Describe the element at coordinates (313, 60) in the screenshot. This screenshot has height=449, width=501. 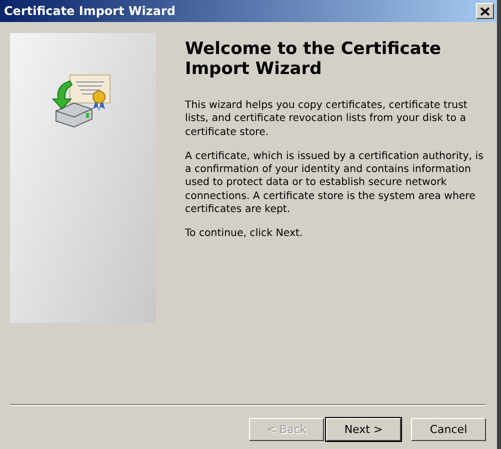
I see `wizard-heading: Welcome to the Certificate Import Wizard` at that location.